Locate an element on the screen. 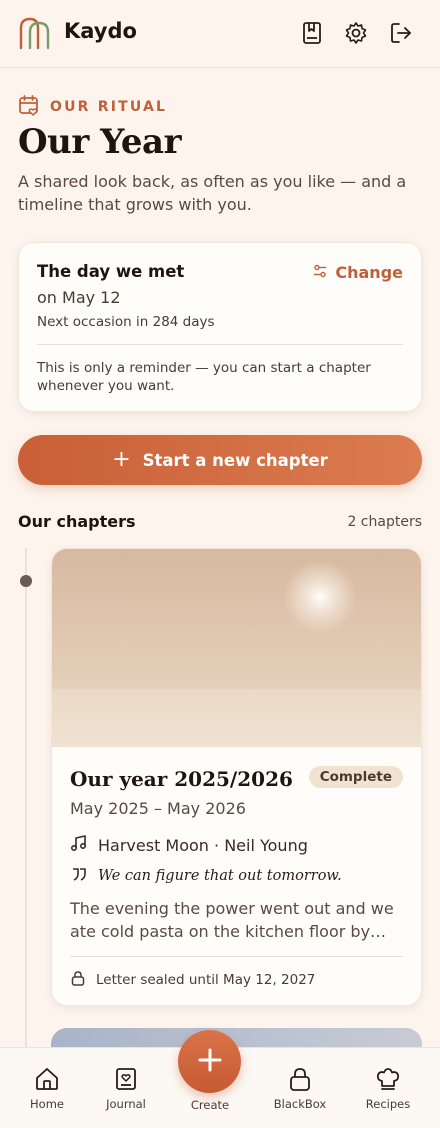  chapters-count: 2 chapters is located at coordinates (384, 522).